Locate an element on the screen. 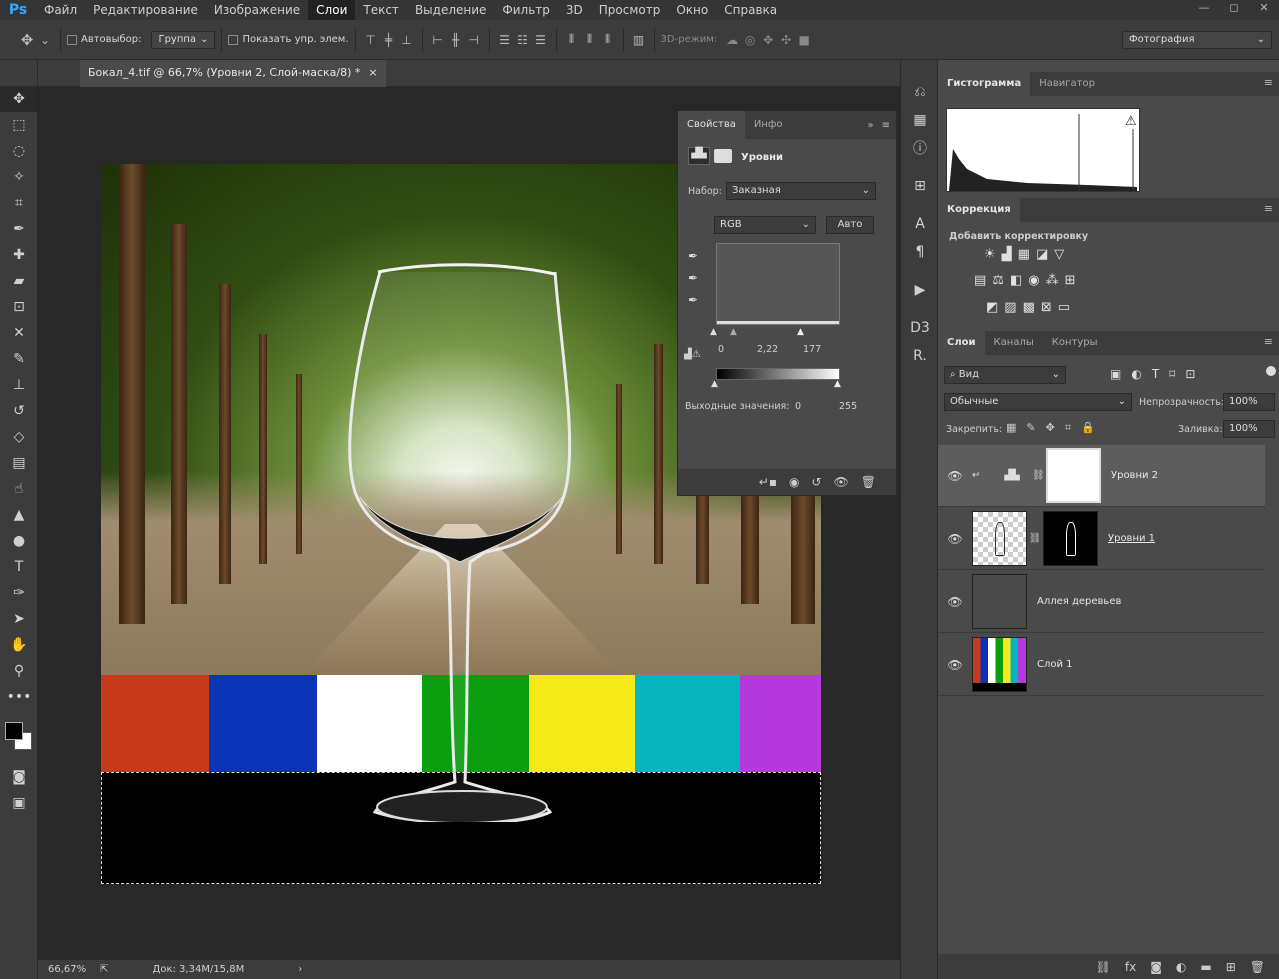 Image resolution: width=1279 pixels, height=979 pixels. new-adjustment-icon: ◐ is located at coordinates (1181, 967).